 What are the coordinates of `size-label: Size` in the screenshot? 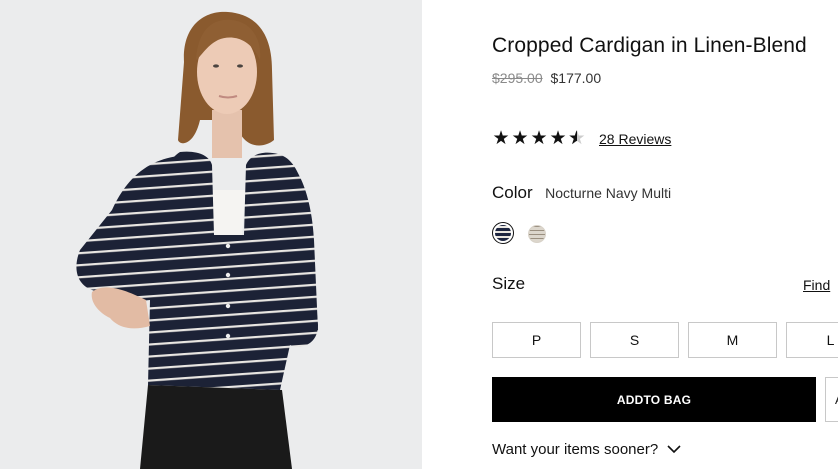 It's located at (509, 283).